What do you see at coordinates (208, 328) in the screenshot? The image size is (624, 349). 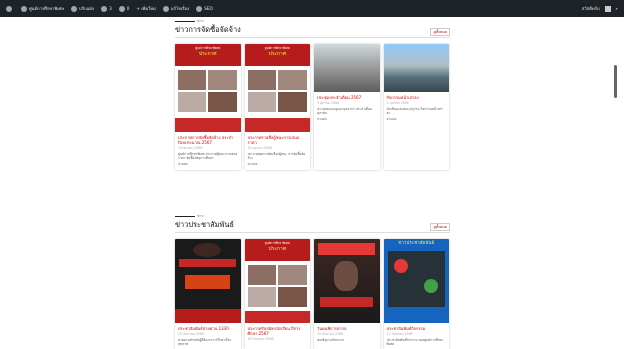 I see `card-title: ประชาสัมพันธ์สายด่วน 1330` at bounding box center [208, 328].